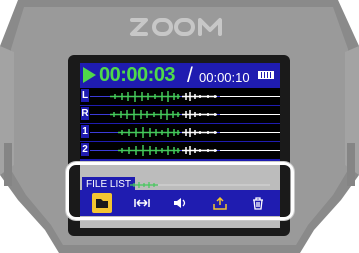 The image size is (359, 253). I want to click on volume-button, so click(180, 203).